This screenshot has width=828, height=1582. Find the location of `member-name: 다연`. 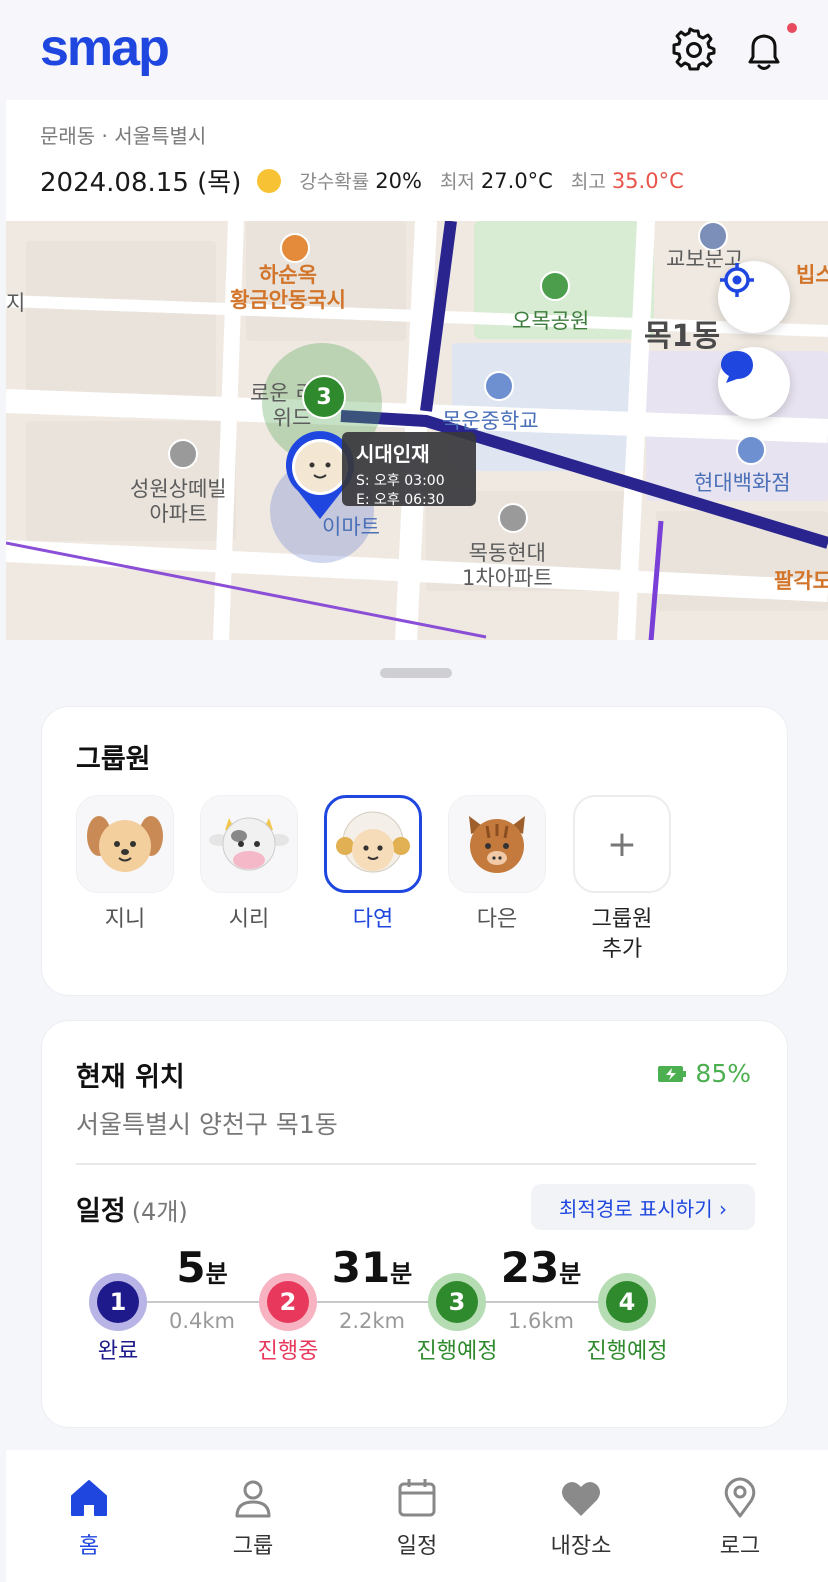

member-name: 다연 is located at coordinates (373, 919).